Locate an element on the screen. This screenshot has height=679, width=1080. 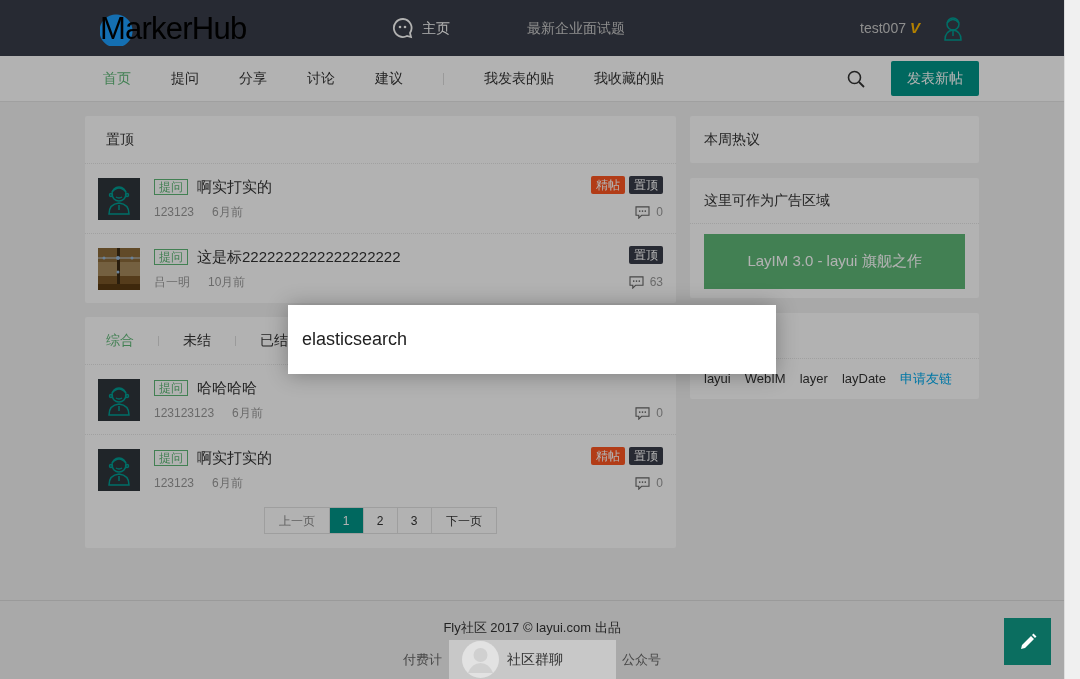
section-title: 本周热议 is located at coordinates (732, 139).